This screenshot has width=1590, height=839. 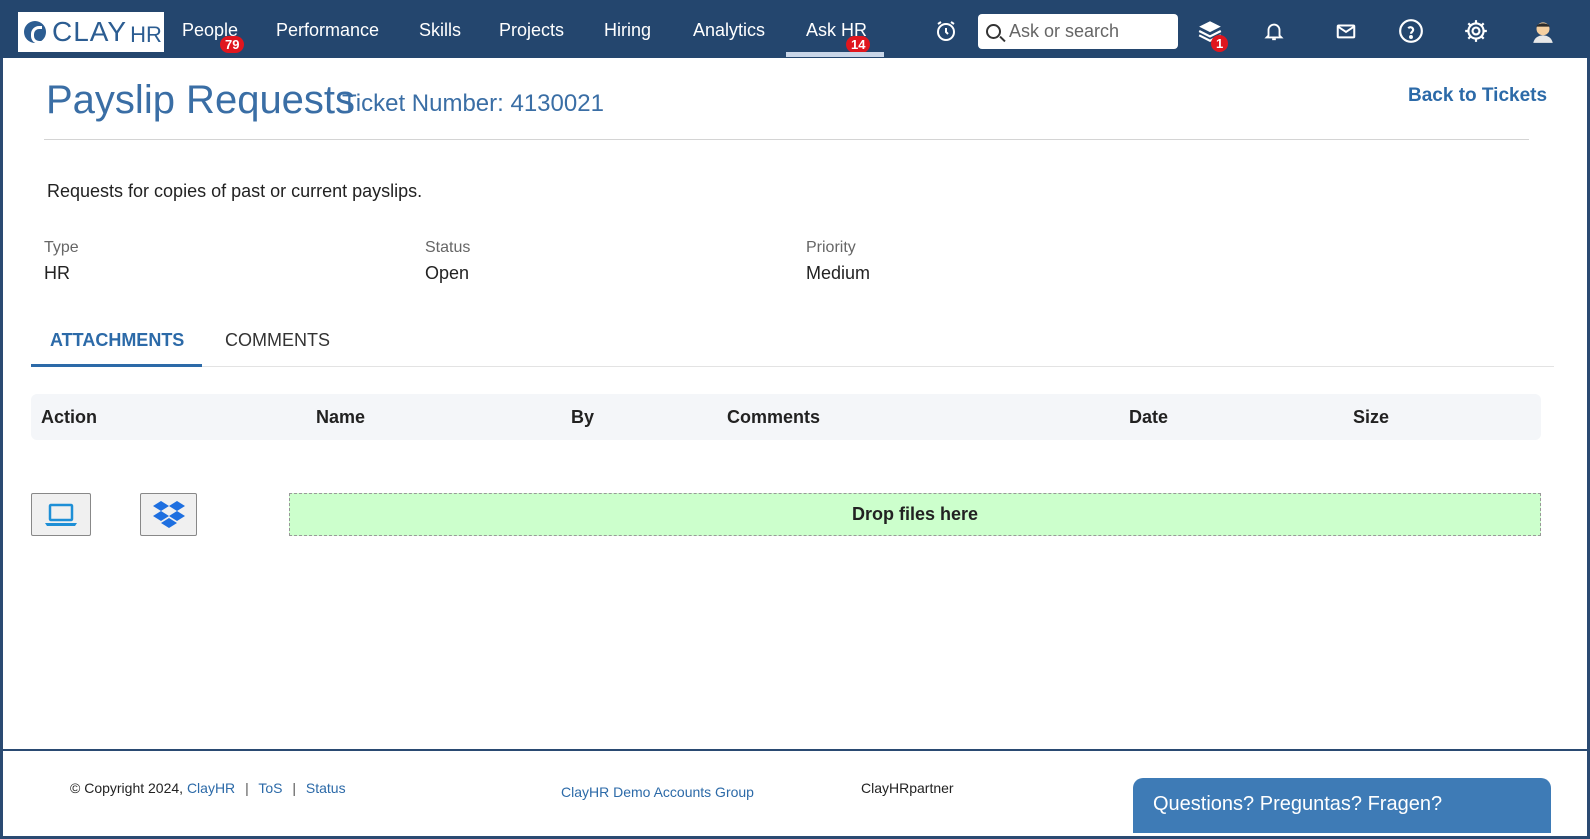 I want to click on status-label: Status, so click(x=448, y=247).